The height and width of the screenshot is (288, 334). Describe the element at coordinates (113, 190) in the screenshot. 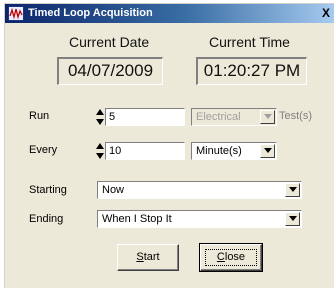

I see `starting-value: Now` at that location.